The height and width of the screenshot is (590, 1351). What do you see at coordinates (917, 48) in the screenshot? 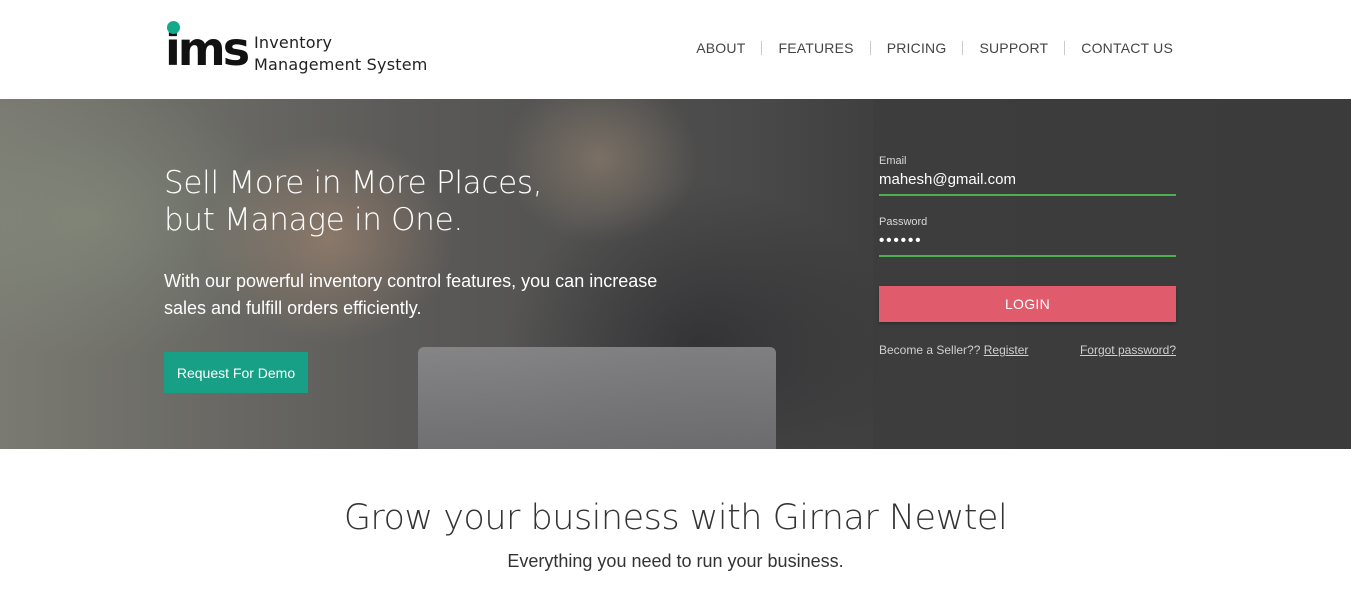
I see `nav-pricing: PRICING` at bounding box center [917, 48].